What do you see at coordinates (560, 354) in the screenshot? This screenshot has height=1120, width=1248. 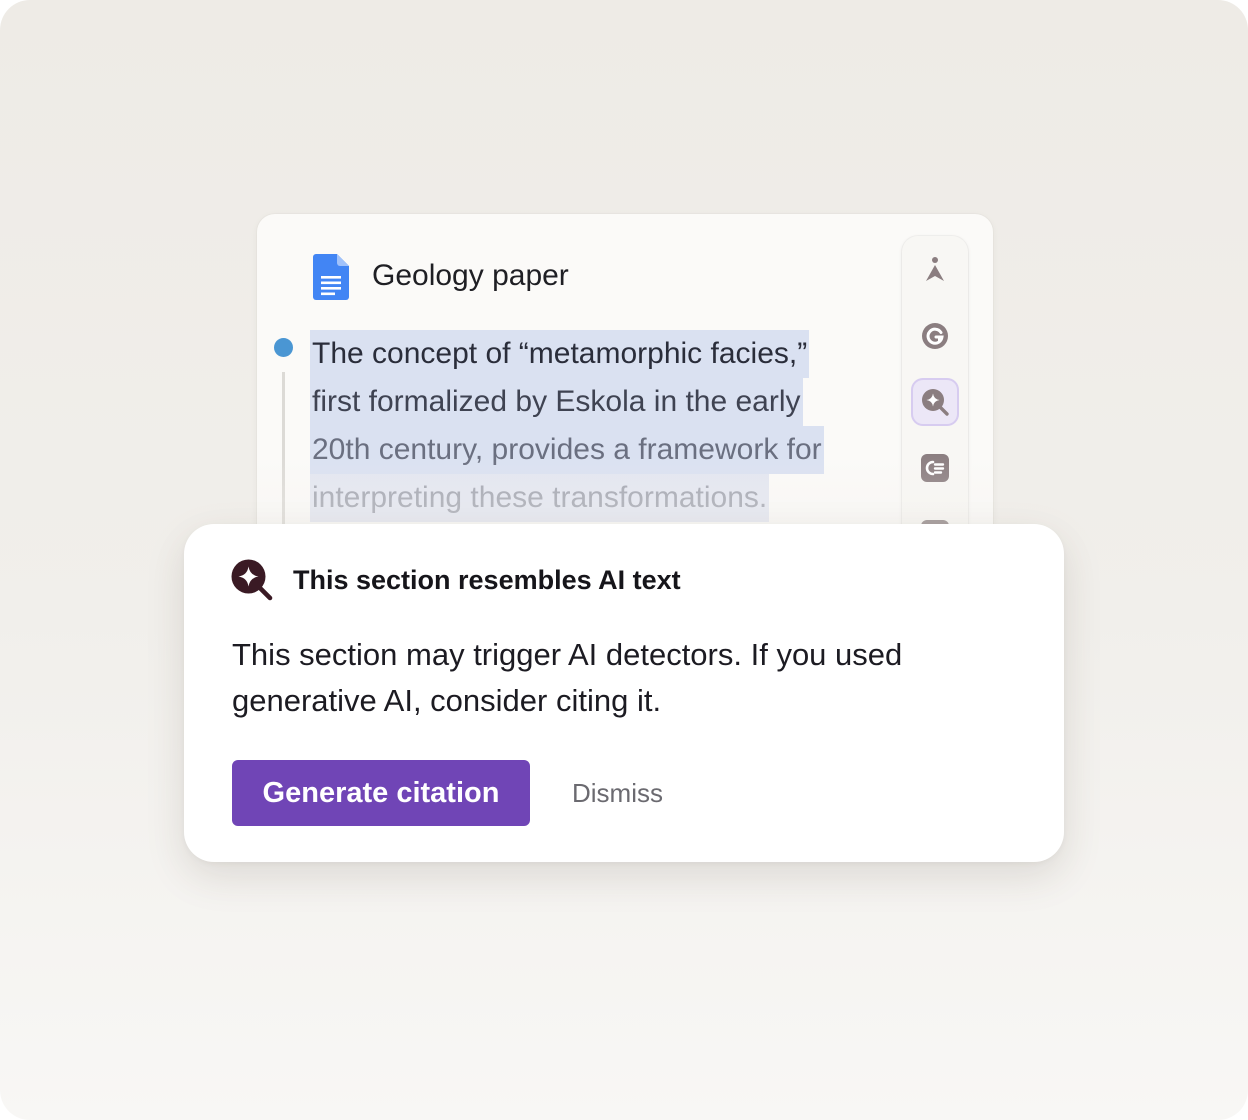 I see `passage-line: The concept of “metamorphic facies,”` at bounding box center [560, 354].